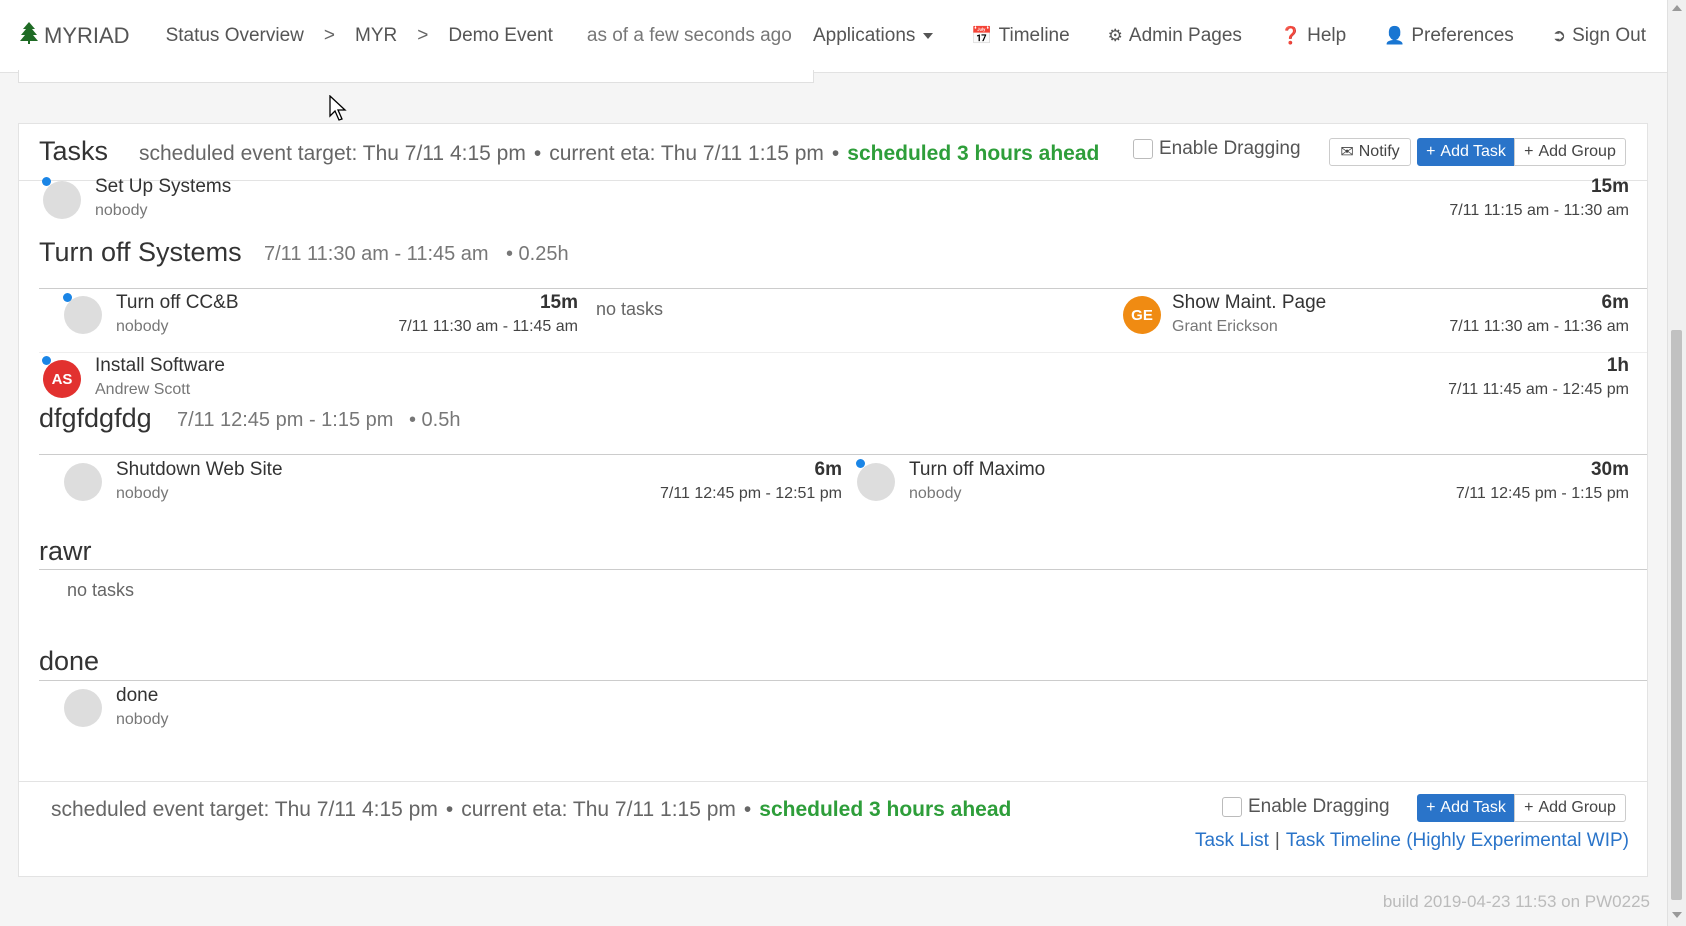 This screenshot has height=926, width=1686. Describe the element at coordinates (1516, 901) in the screenshot. I see `build-info: build 2019-04-23 11:53 on PW0225` at that location.